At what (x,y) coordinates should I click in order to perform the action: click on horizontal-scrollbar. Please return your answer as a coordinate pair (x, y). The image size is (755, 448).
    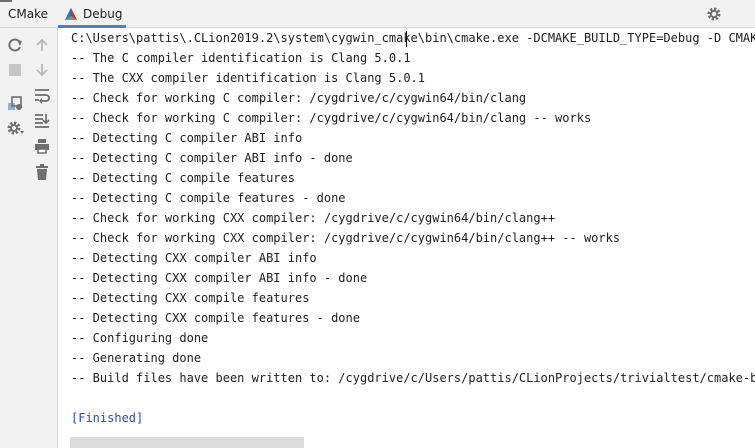
    Looking at the image, I should click on (187, 442).